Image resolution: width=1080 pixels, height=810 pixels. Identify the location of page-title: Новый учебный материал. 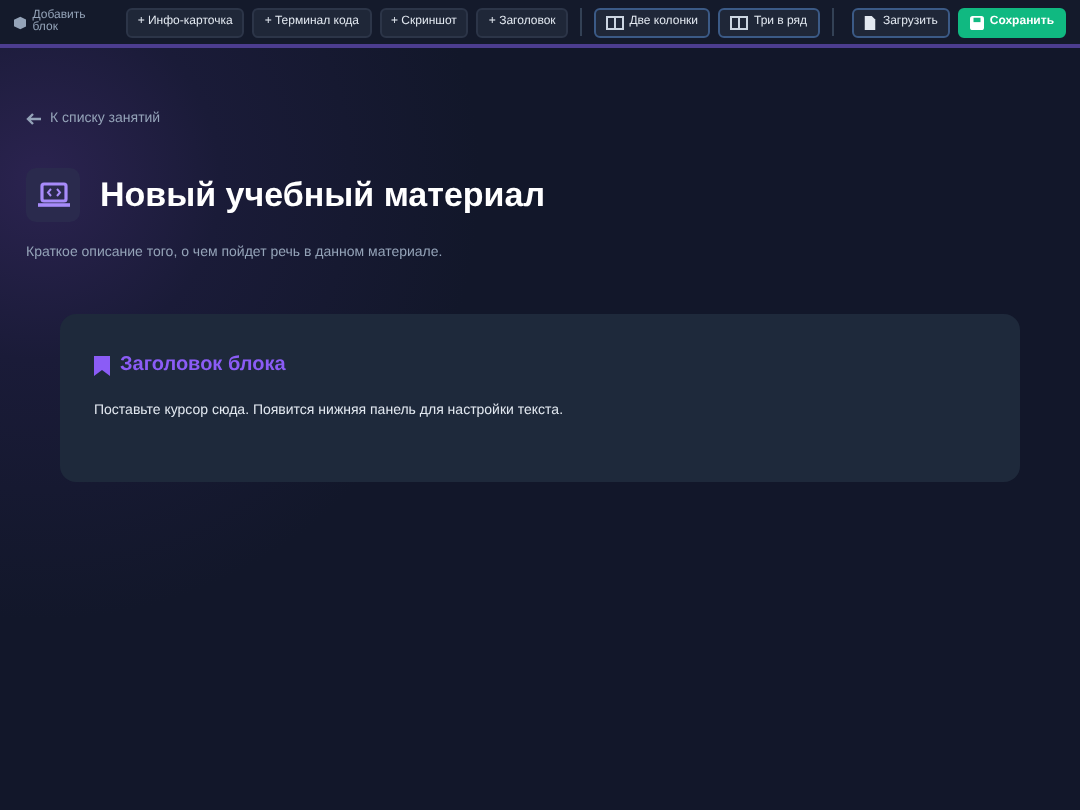
(322, 195).